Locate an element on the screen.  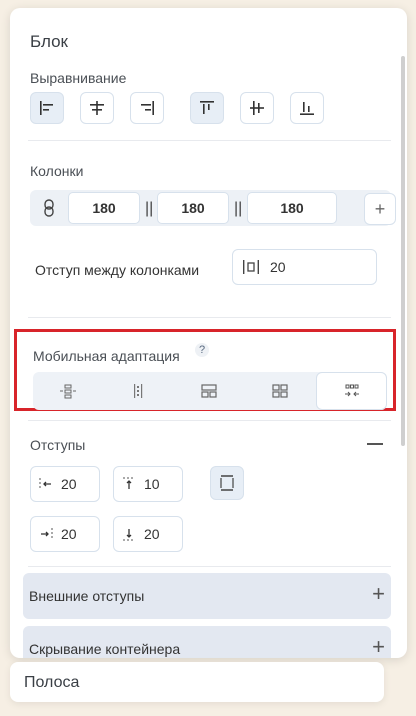
add-column-button: + is located at coordinates (380, 209).